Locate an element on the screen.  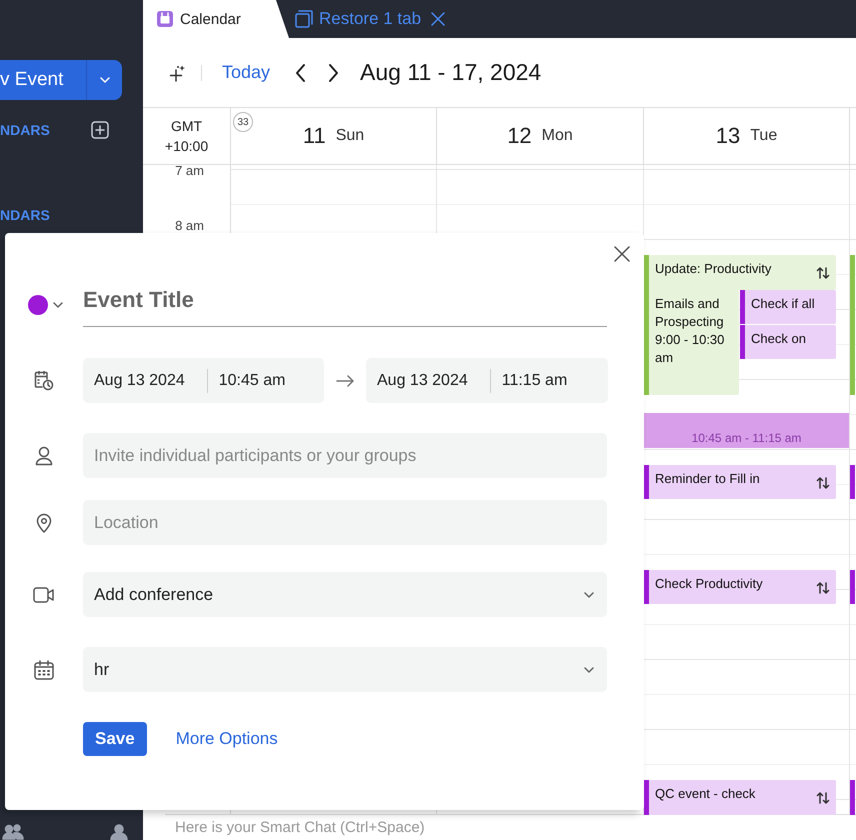
event-title: Update: Productivity is located at coordinates (713, 269).